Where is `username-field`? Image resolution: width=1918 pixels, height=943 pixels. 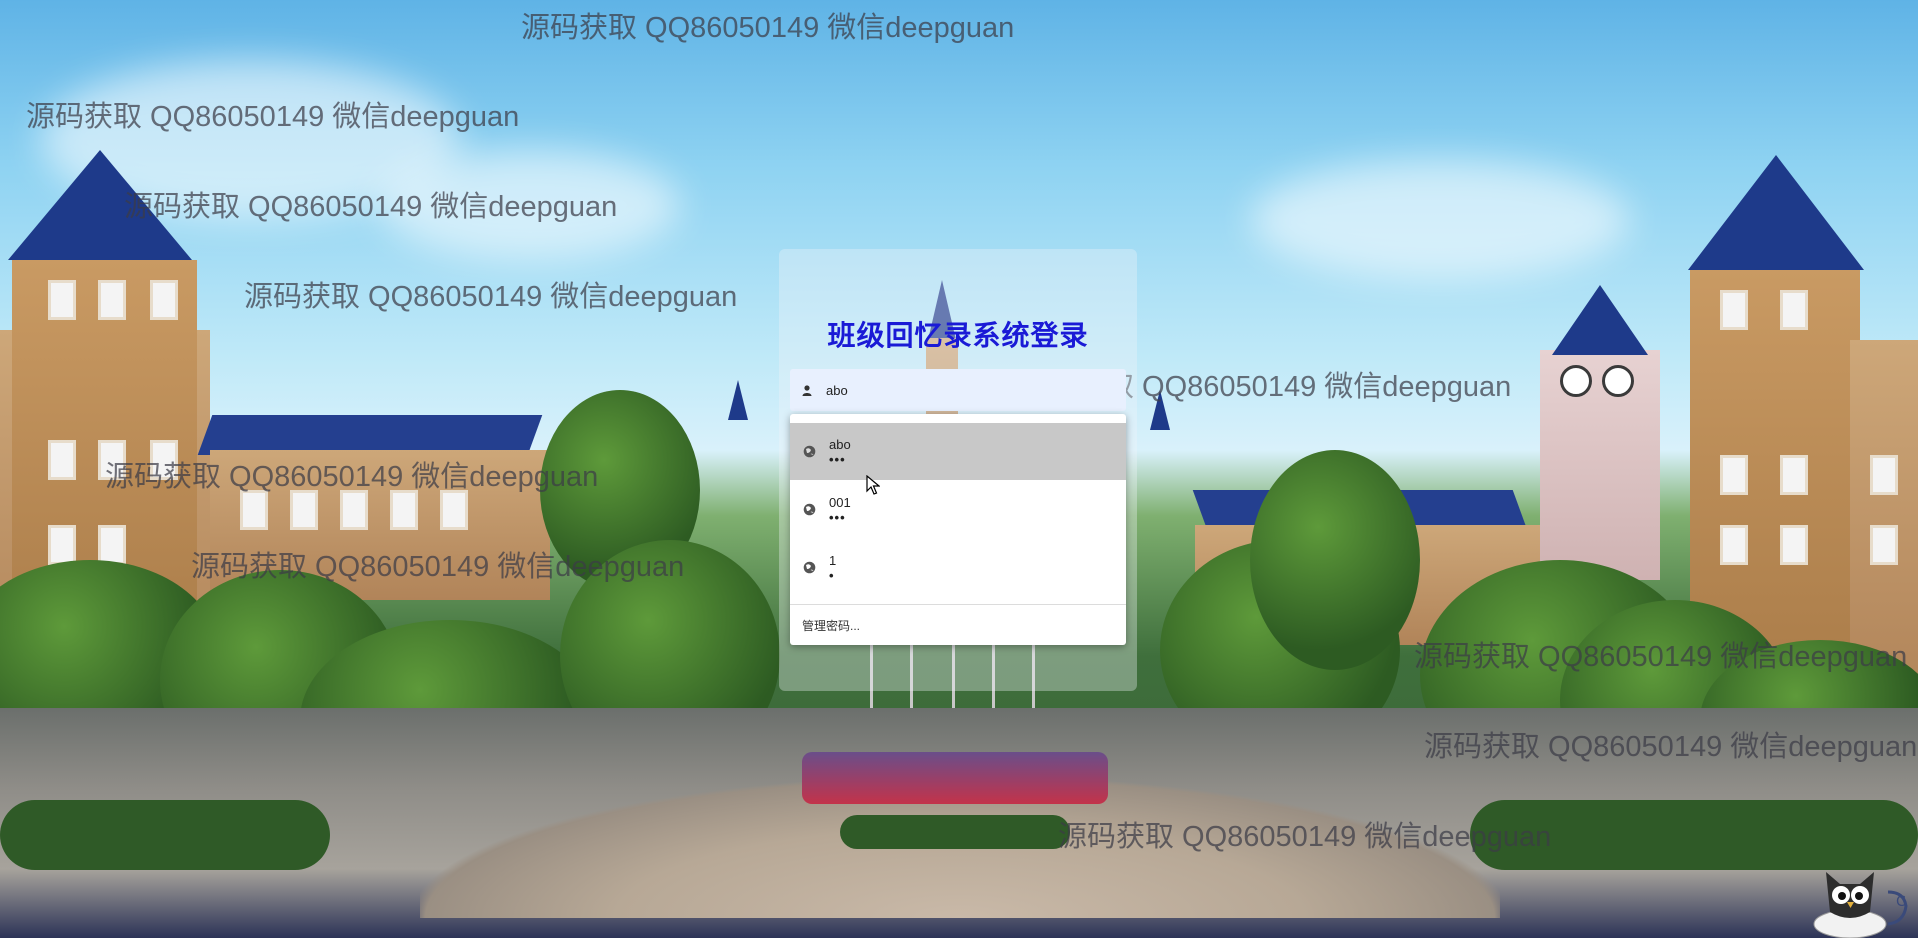 username-field is located at coordinates (958, 390).